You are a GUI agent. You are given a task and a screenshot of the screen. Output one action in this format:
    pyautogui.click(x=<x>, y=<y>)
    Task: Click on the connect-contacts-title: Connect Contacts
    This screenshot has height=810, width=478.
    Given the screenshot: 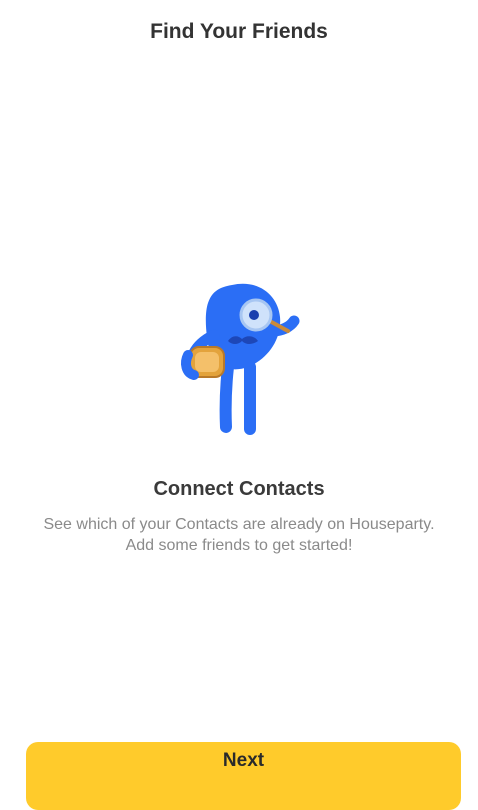 What is the action you would take?
    pyautogui.click(x=239, y=489)
    